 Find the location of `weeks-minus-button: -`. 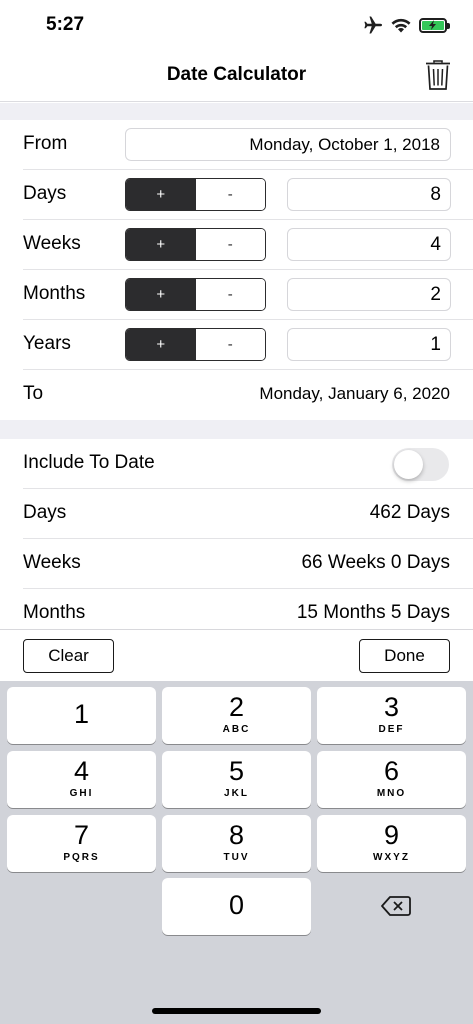

weeks-minus-button: - is located at coordinates (230, 244).